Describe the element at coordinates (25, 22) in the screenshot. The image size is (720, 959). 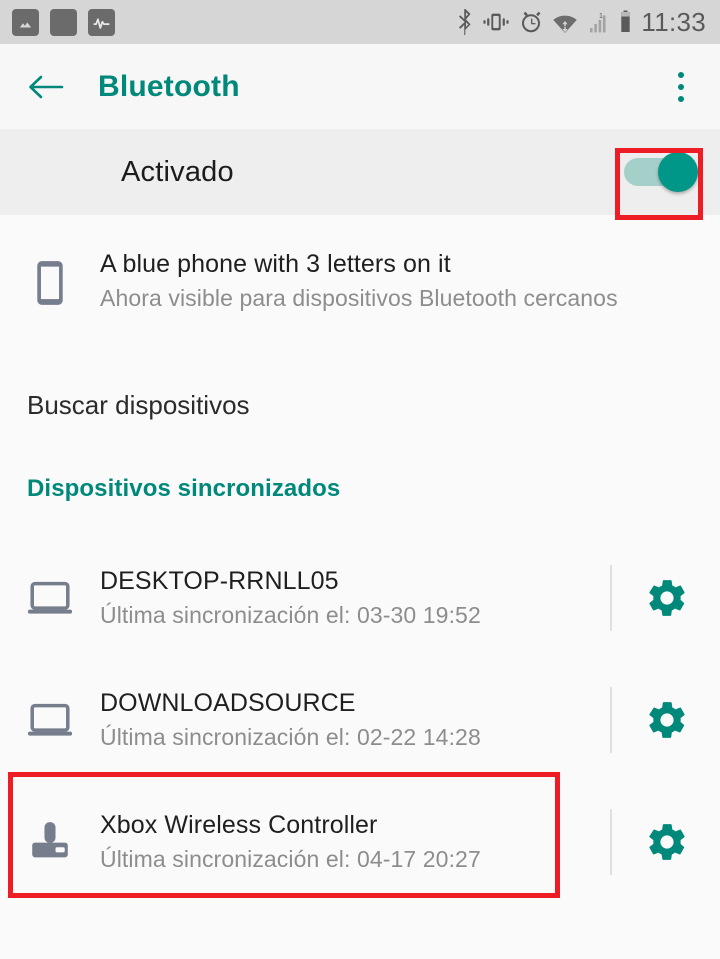
I see `image-icon` at that location.